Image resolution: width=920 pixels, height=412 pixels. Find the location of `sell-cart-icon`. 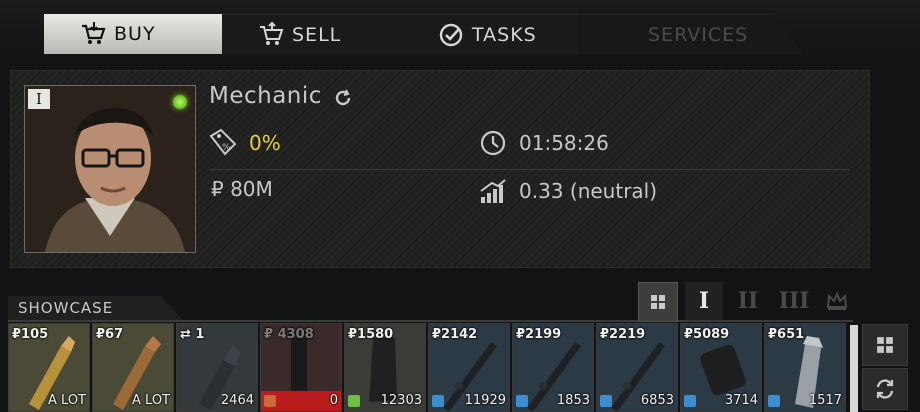

sell-cart-icon is located at coordinates (271, 35).